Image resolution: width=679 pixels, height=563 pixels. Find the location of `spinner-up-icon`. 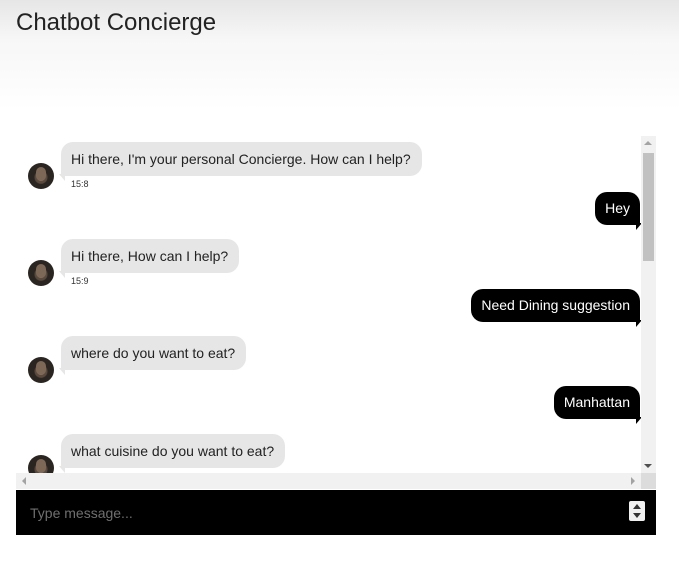

spinner-up-icon is located at coordinates (637, 506).